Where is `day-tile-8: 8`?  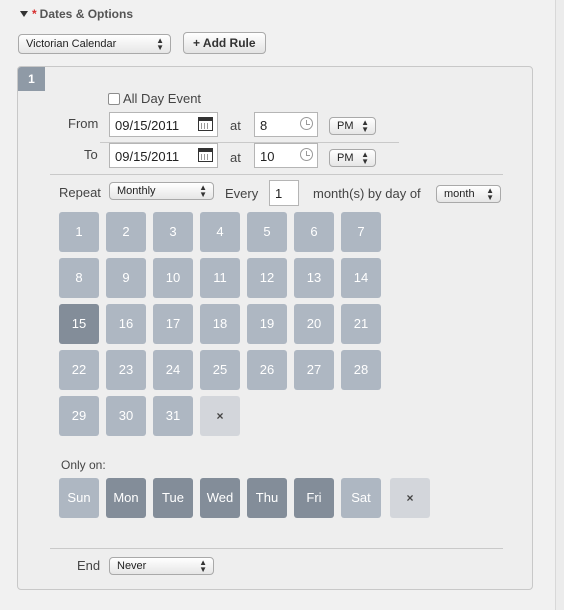
day-tile-8: 8 is located at coordinates (79, 278).